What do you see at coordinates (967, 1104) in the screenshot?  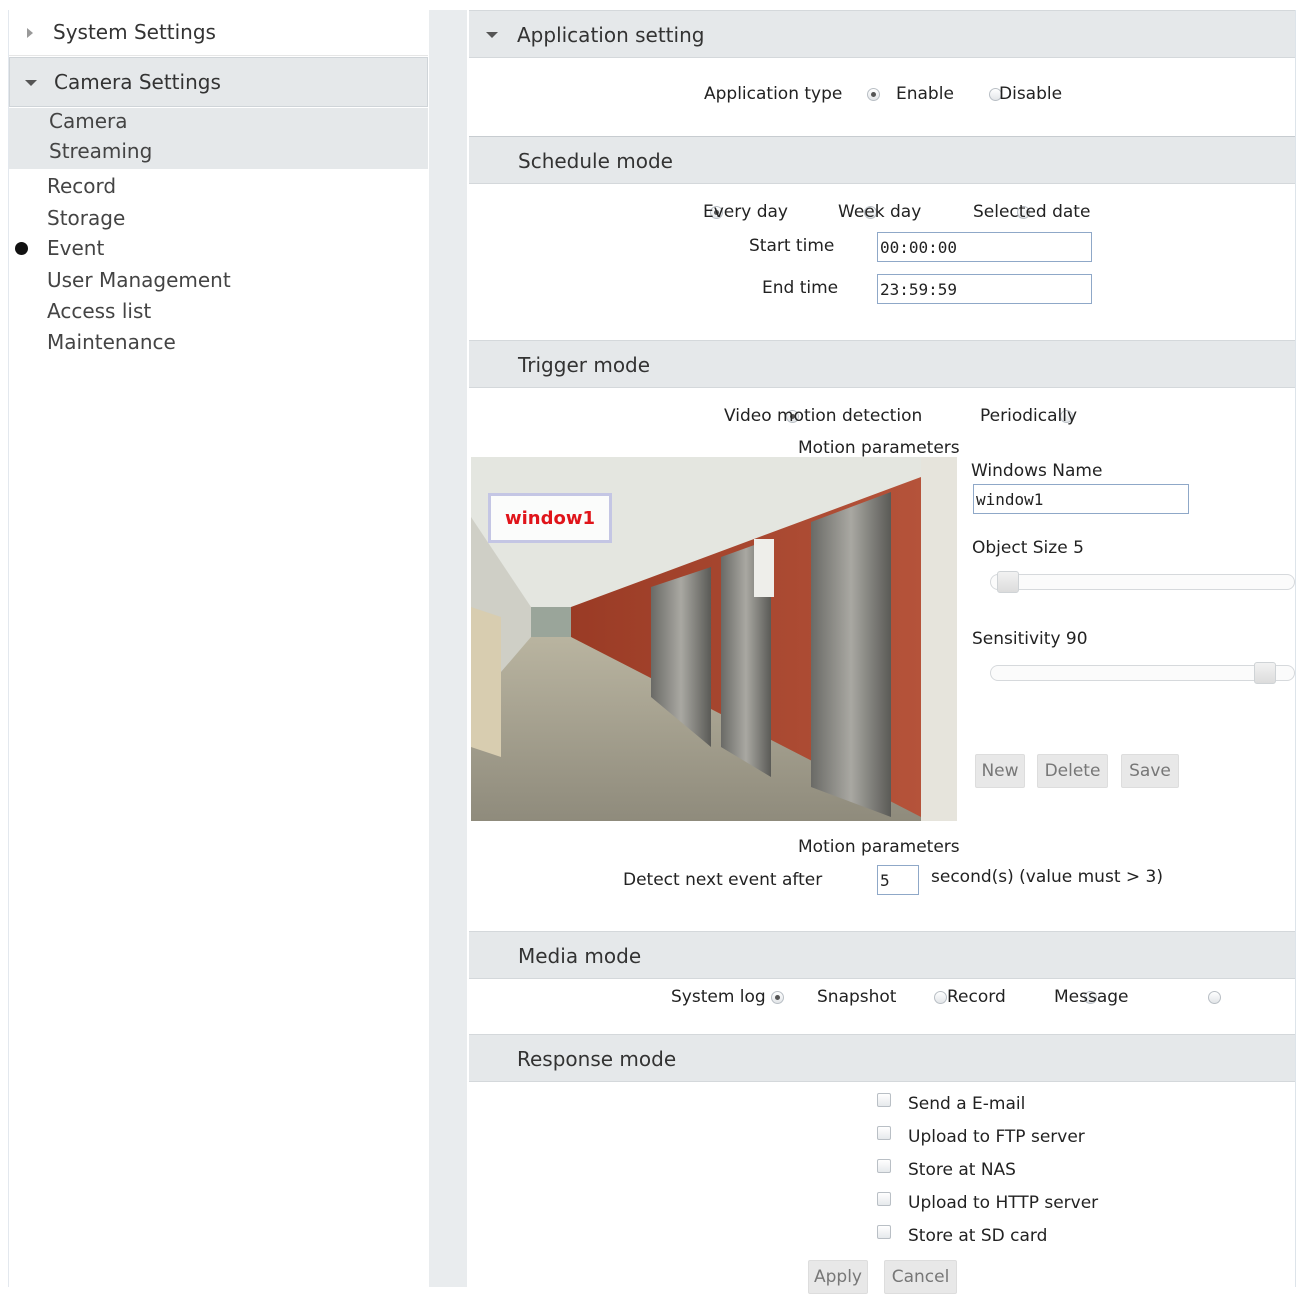 I see `send-email-label: Send a E-mail` at bounding box center [967, 1104].